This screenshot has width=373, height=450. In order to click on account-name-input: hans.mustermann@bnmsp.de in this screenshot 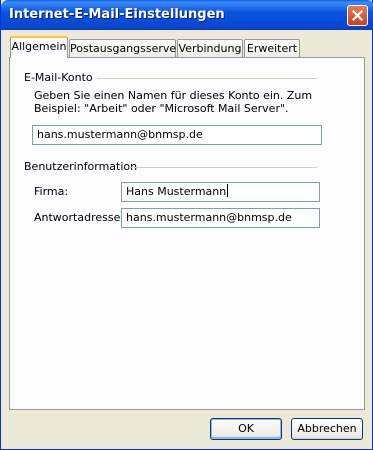, I will do `click(177, 135)`.